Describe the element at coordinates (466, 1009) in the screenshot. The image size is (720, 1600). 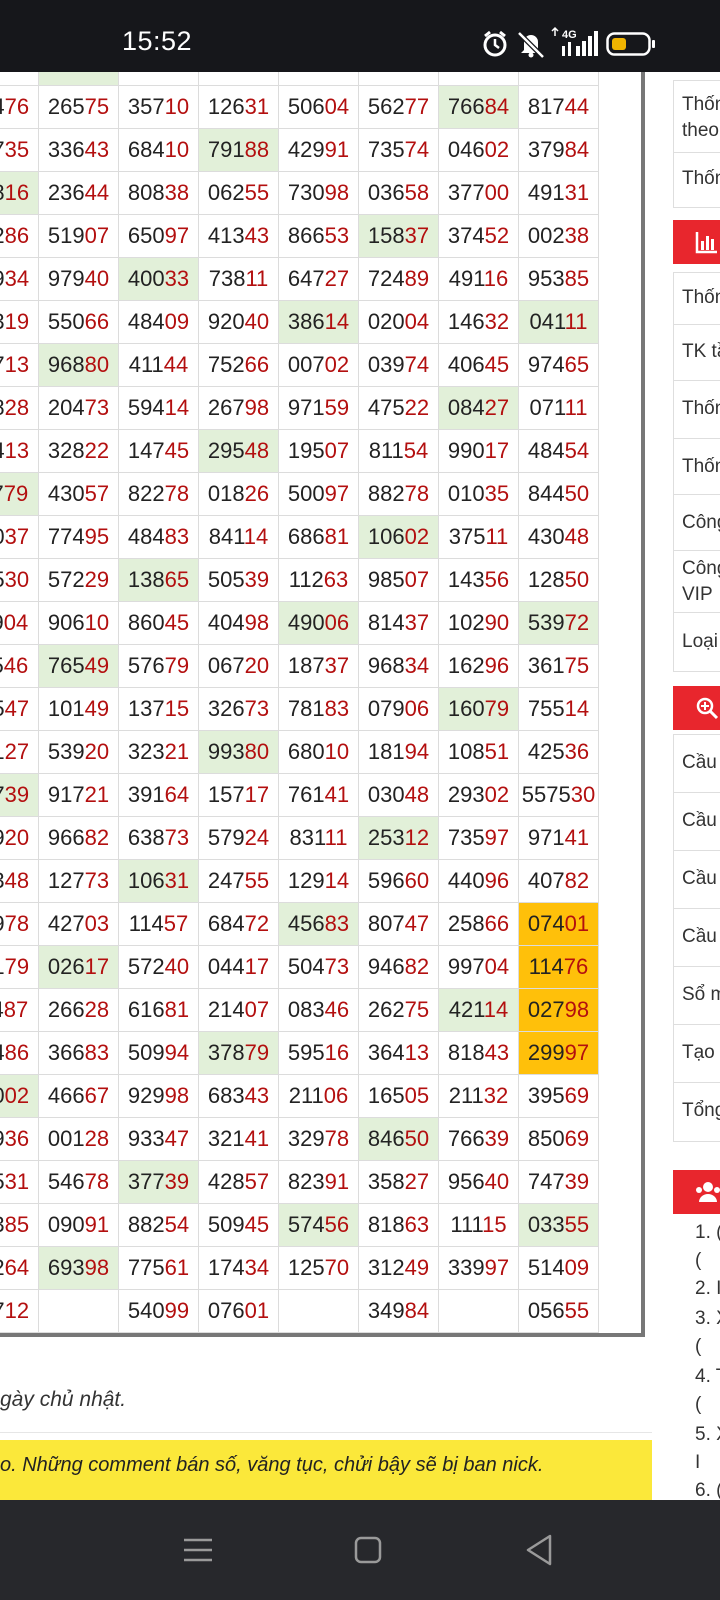
I see `cell-prefix: 421` at that location.